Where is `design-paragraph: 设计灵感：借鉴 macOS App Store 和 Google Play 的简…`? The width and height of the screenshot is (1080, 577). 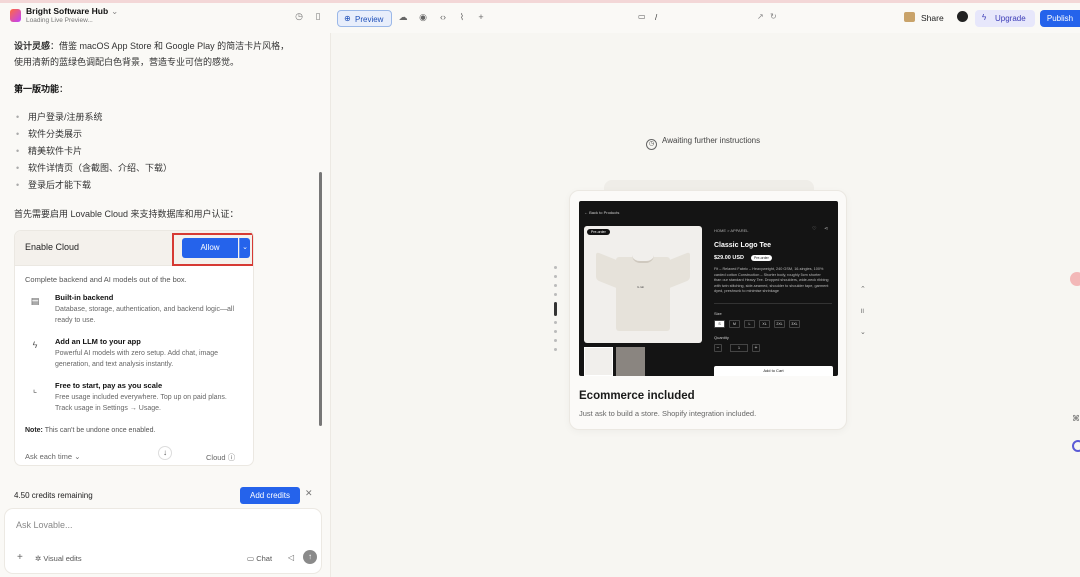
design-paragraph: 设计灵感：借鉴 macOS App Store 和 Google Play 的简… is located at coordinates (152, 54).